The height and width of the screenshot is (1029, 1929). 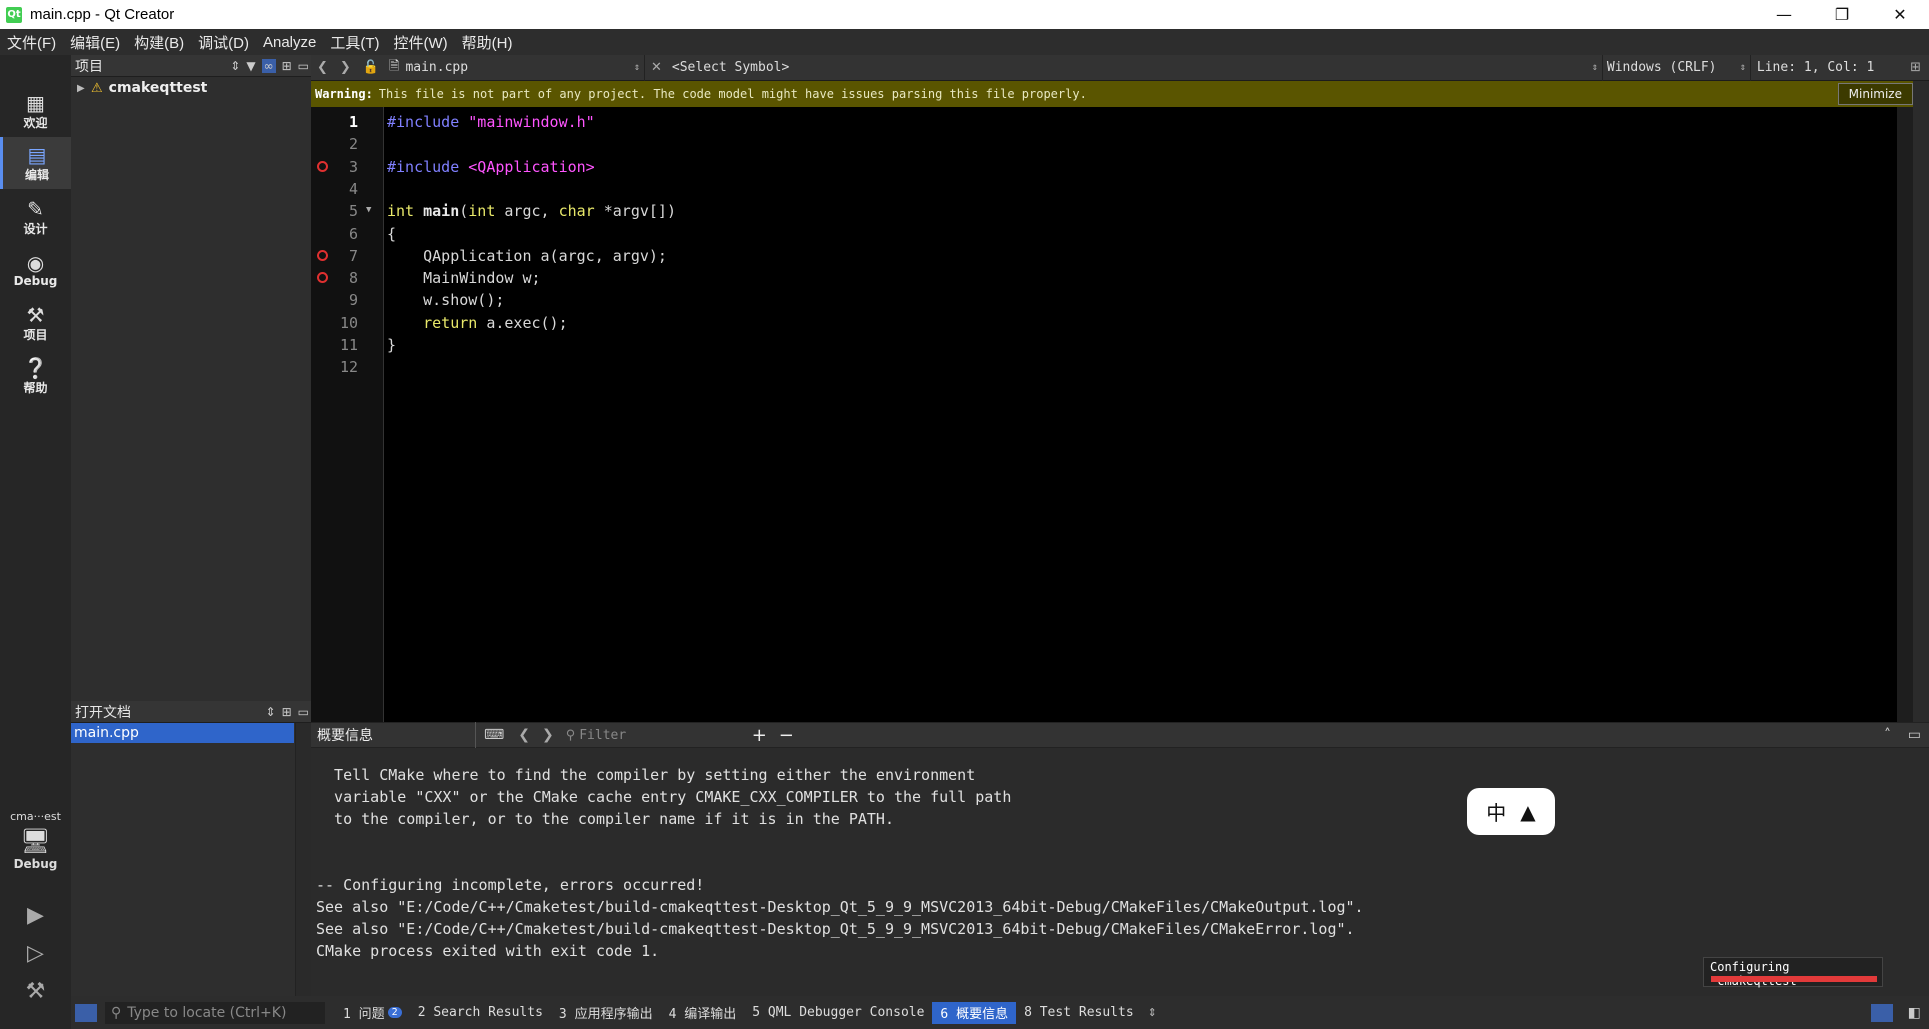 I want to click on maximize-pane-icon: ˄, so click(x=1887, y=735).